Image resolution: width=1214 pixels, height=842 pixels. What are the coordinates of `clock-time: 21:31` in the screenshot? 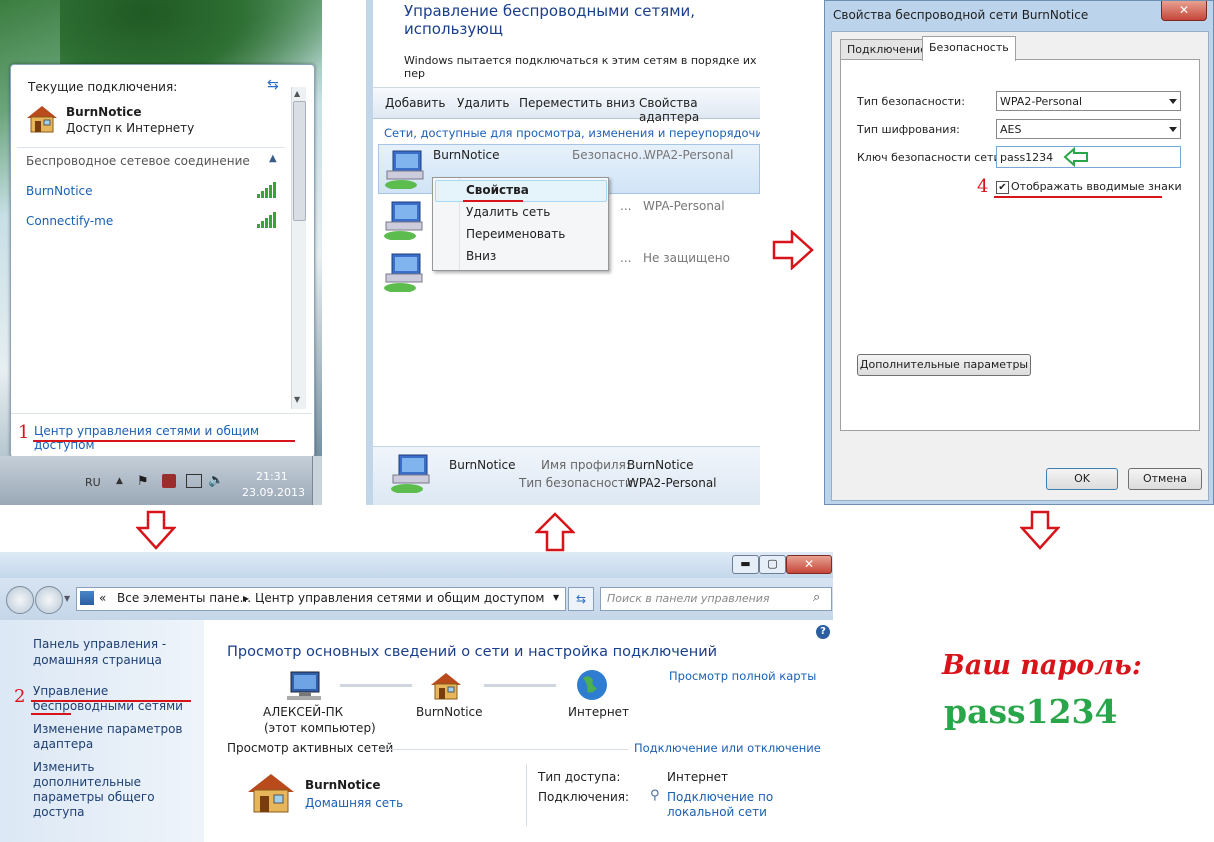 It's located at (272, 476).